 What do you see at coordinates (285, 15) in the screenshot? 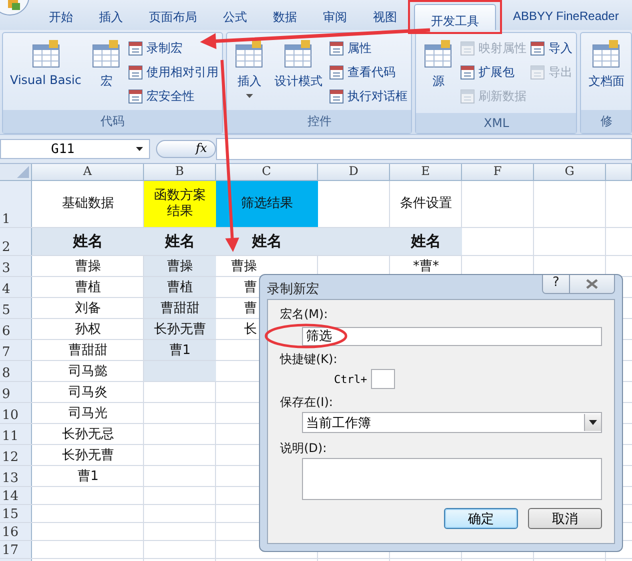
I see `ribbon-tab: 数据` at bounding box center [285, 15].